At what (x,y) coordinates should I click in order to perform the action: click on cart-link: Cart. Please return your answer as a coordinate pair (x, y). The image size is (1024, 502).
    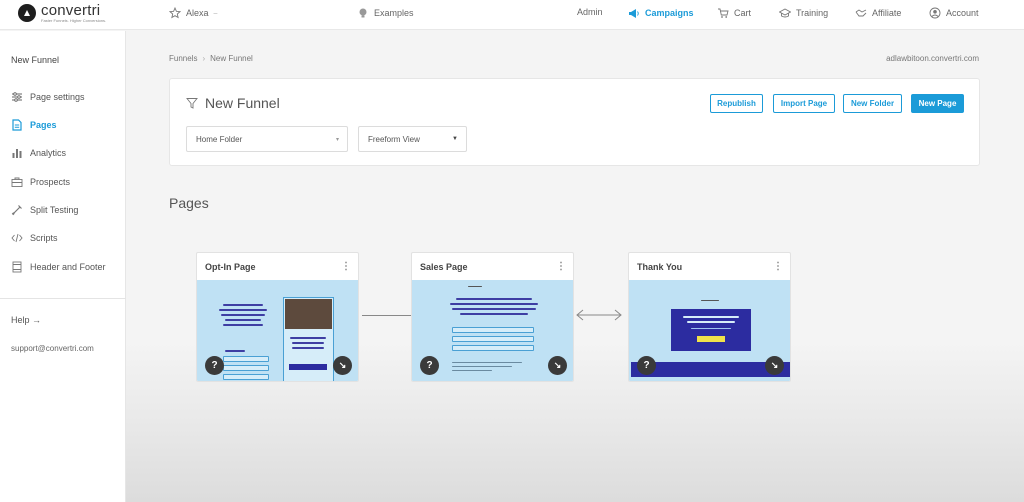
    Looking at the image, I should click on (734, 13).